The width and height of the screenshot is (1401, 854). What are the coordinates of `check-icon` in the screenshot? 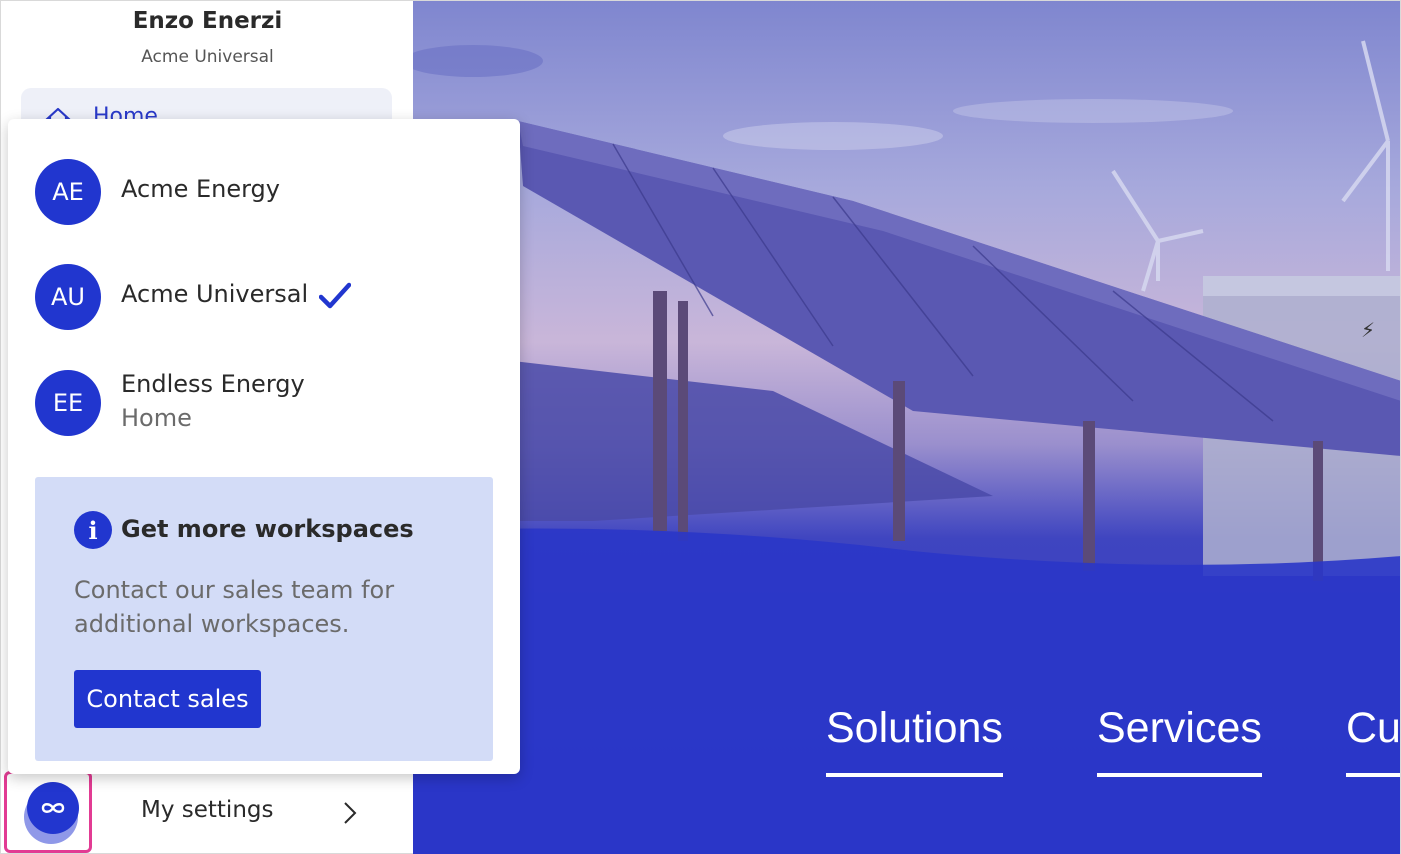 It's located at (335, 295).